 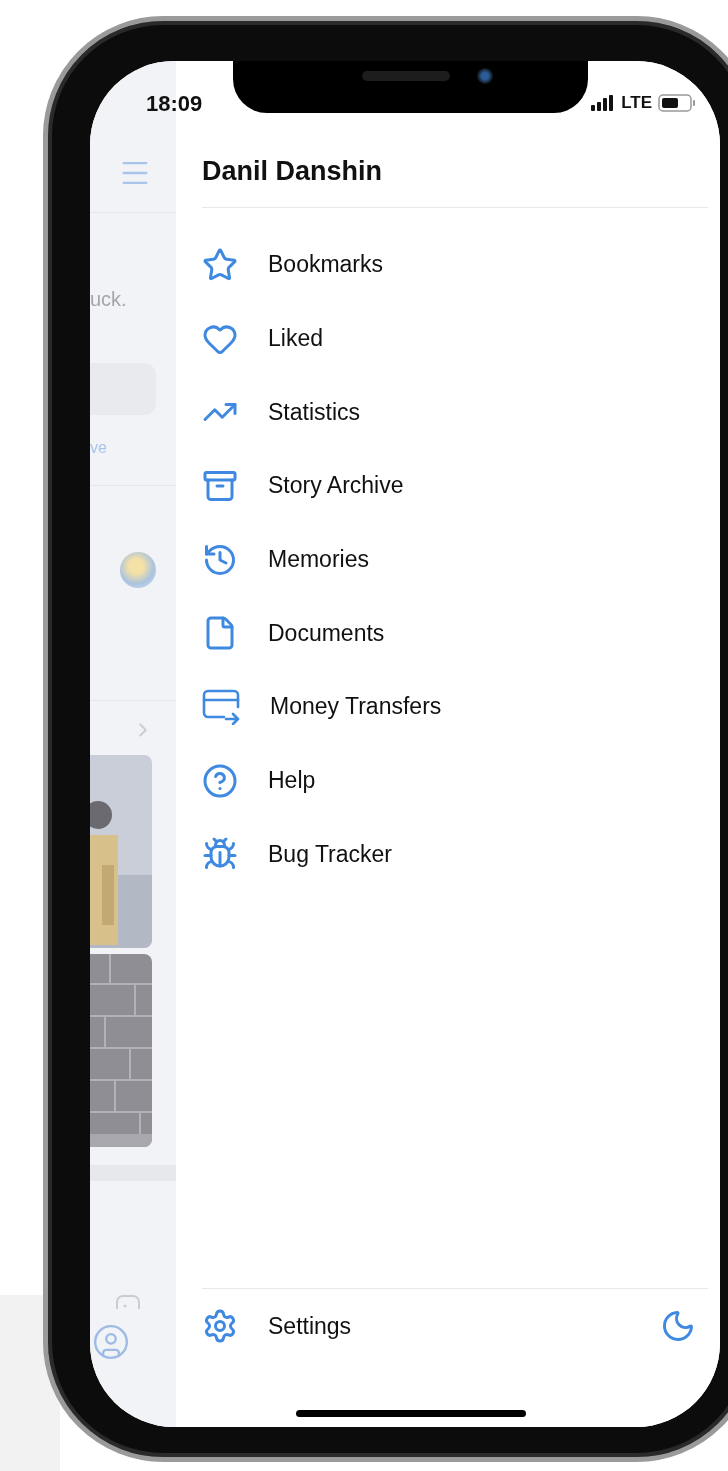 I want to click on star-icon, so click(x=220, y=264).